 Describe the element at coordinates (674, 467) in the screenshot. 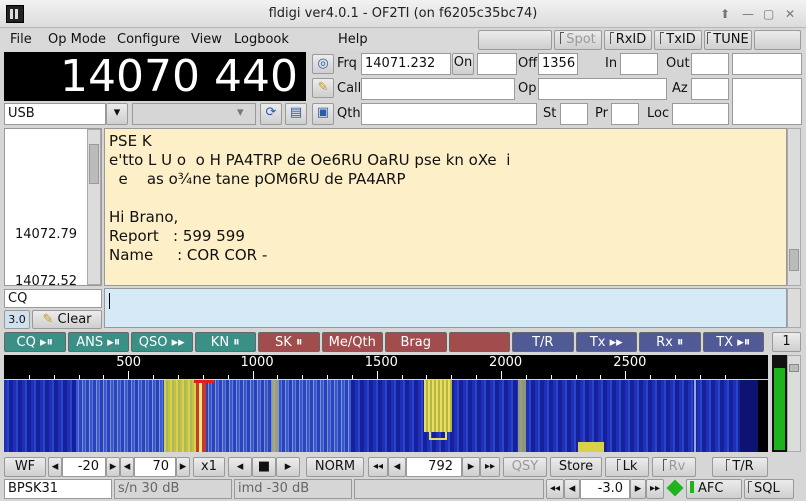

I see `reverse-toggle: Rv` at that location.